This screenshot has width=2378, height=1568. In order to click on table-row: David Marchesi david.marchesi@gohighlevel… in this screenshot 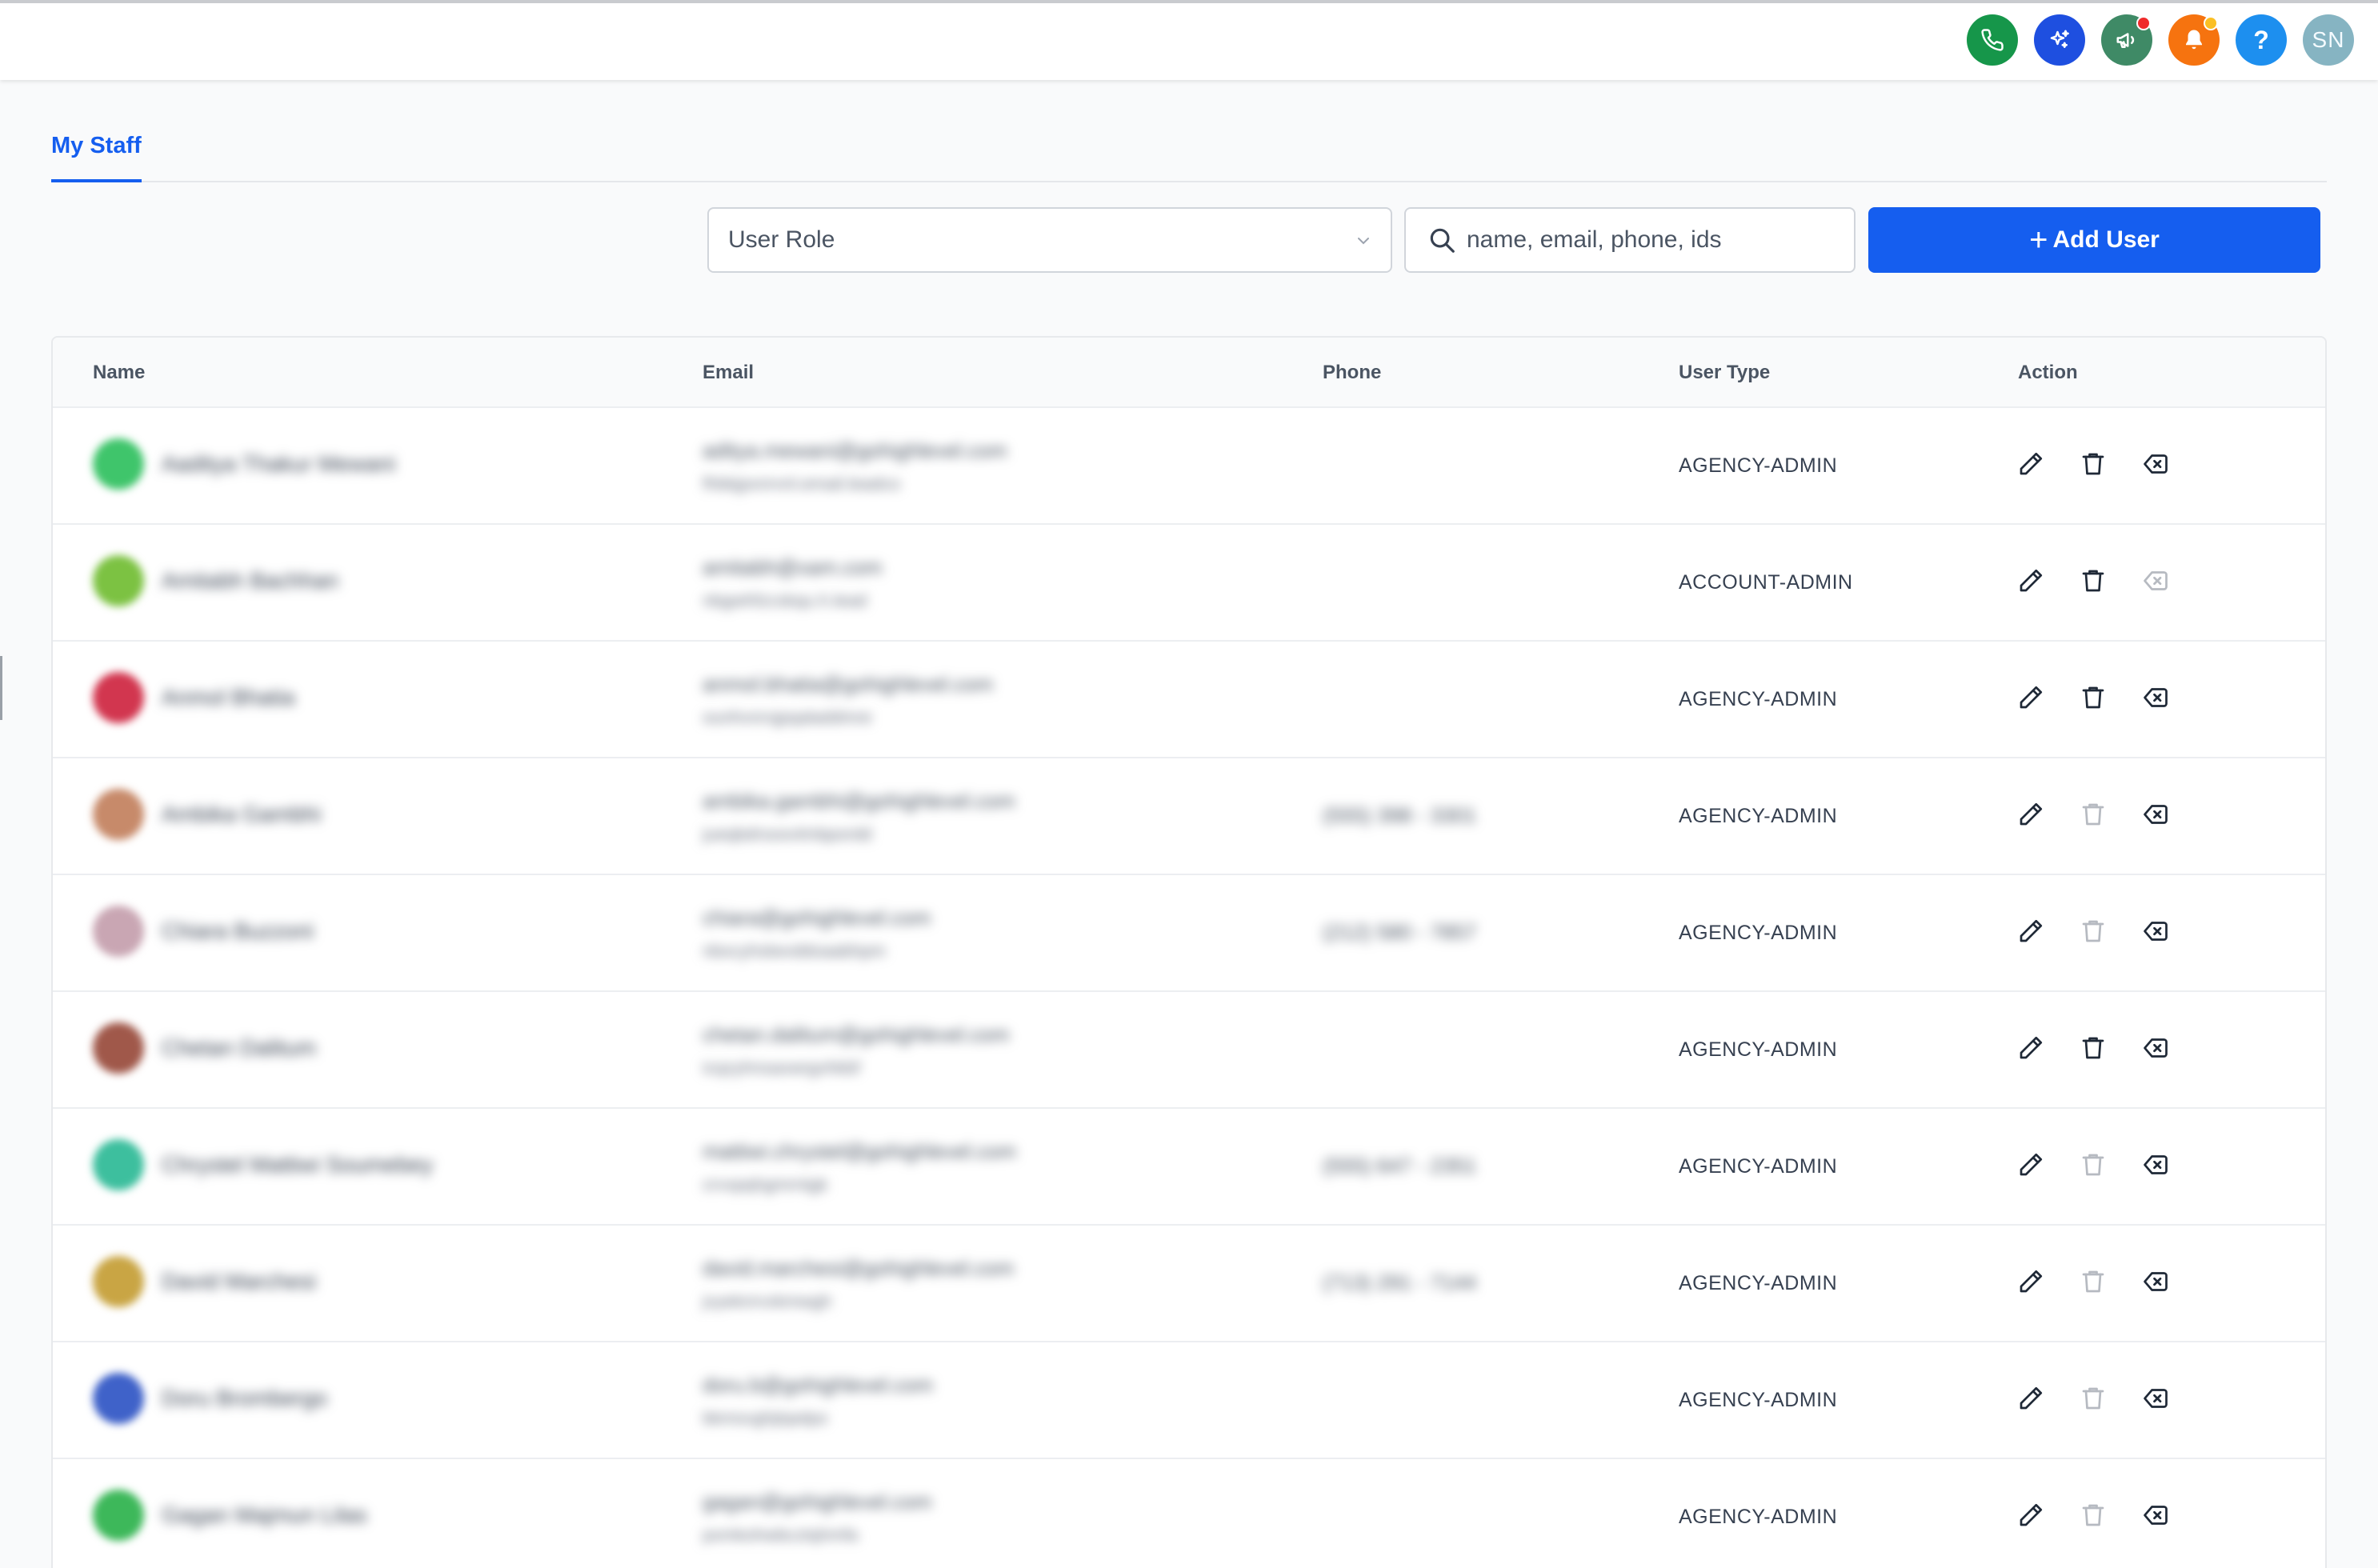, I will do `click(1189, 1284)`.